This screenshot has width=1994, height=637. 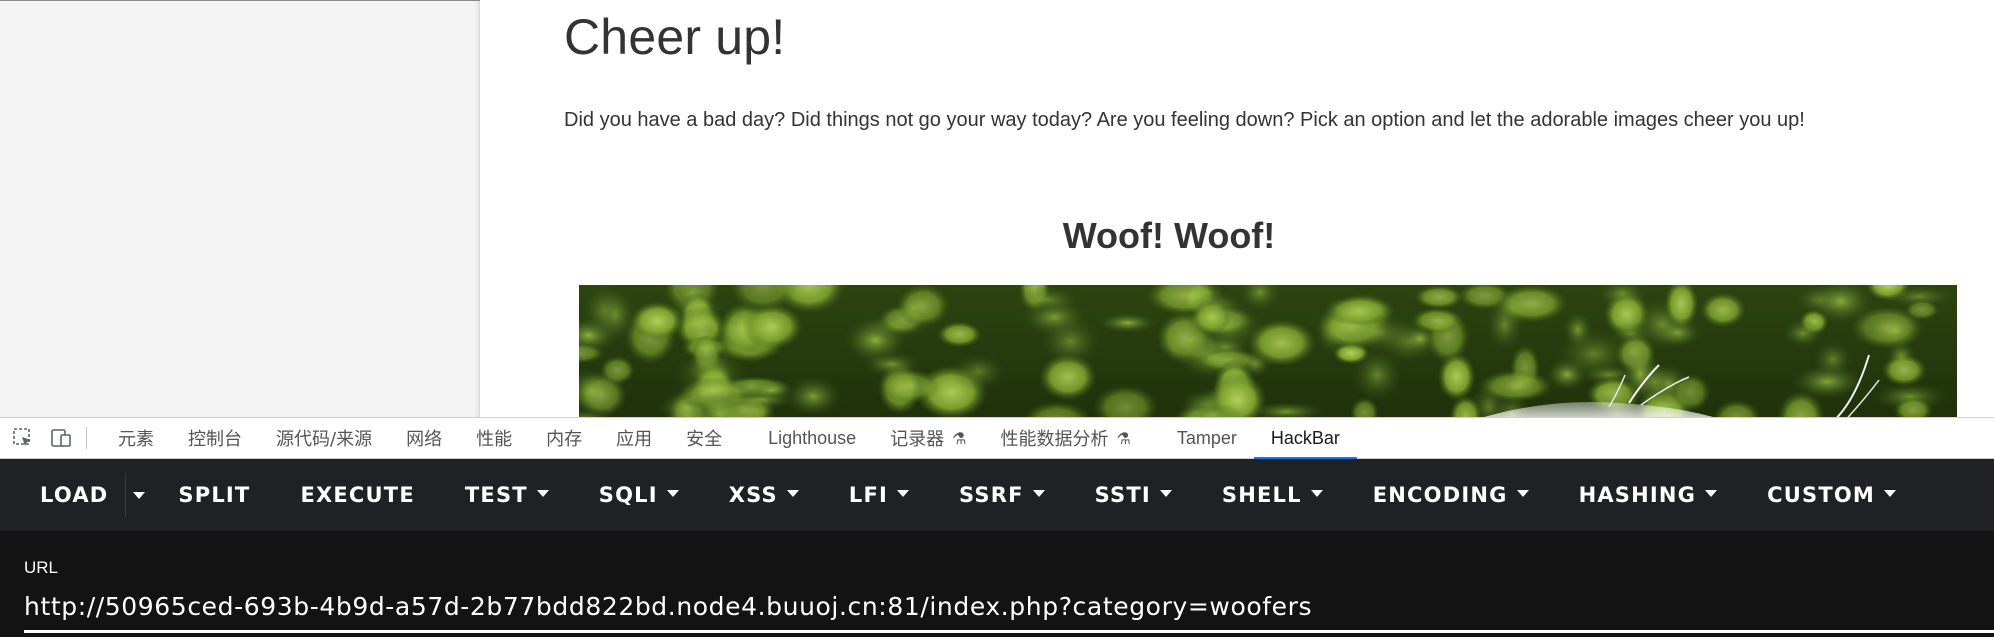 I want to click on hashing-menu-button: HASHING, so click(x=1648, y=495).